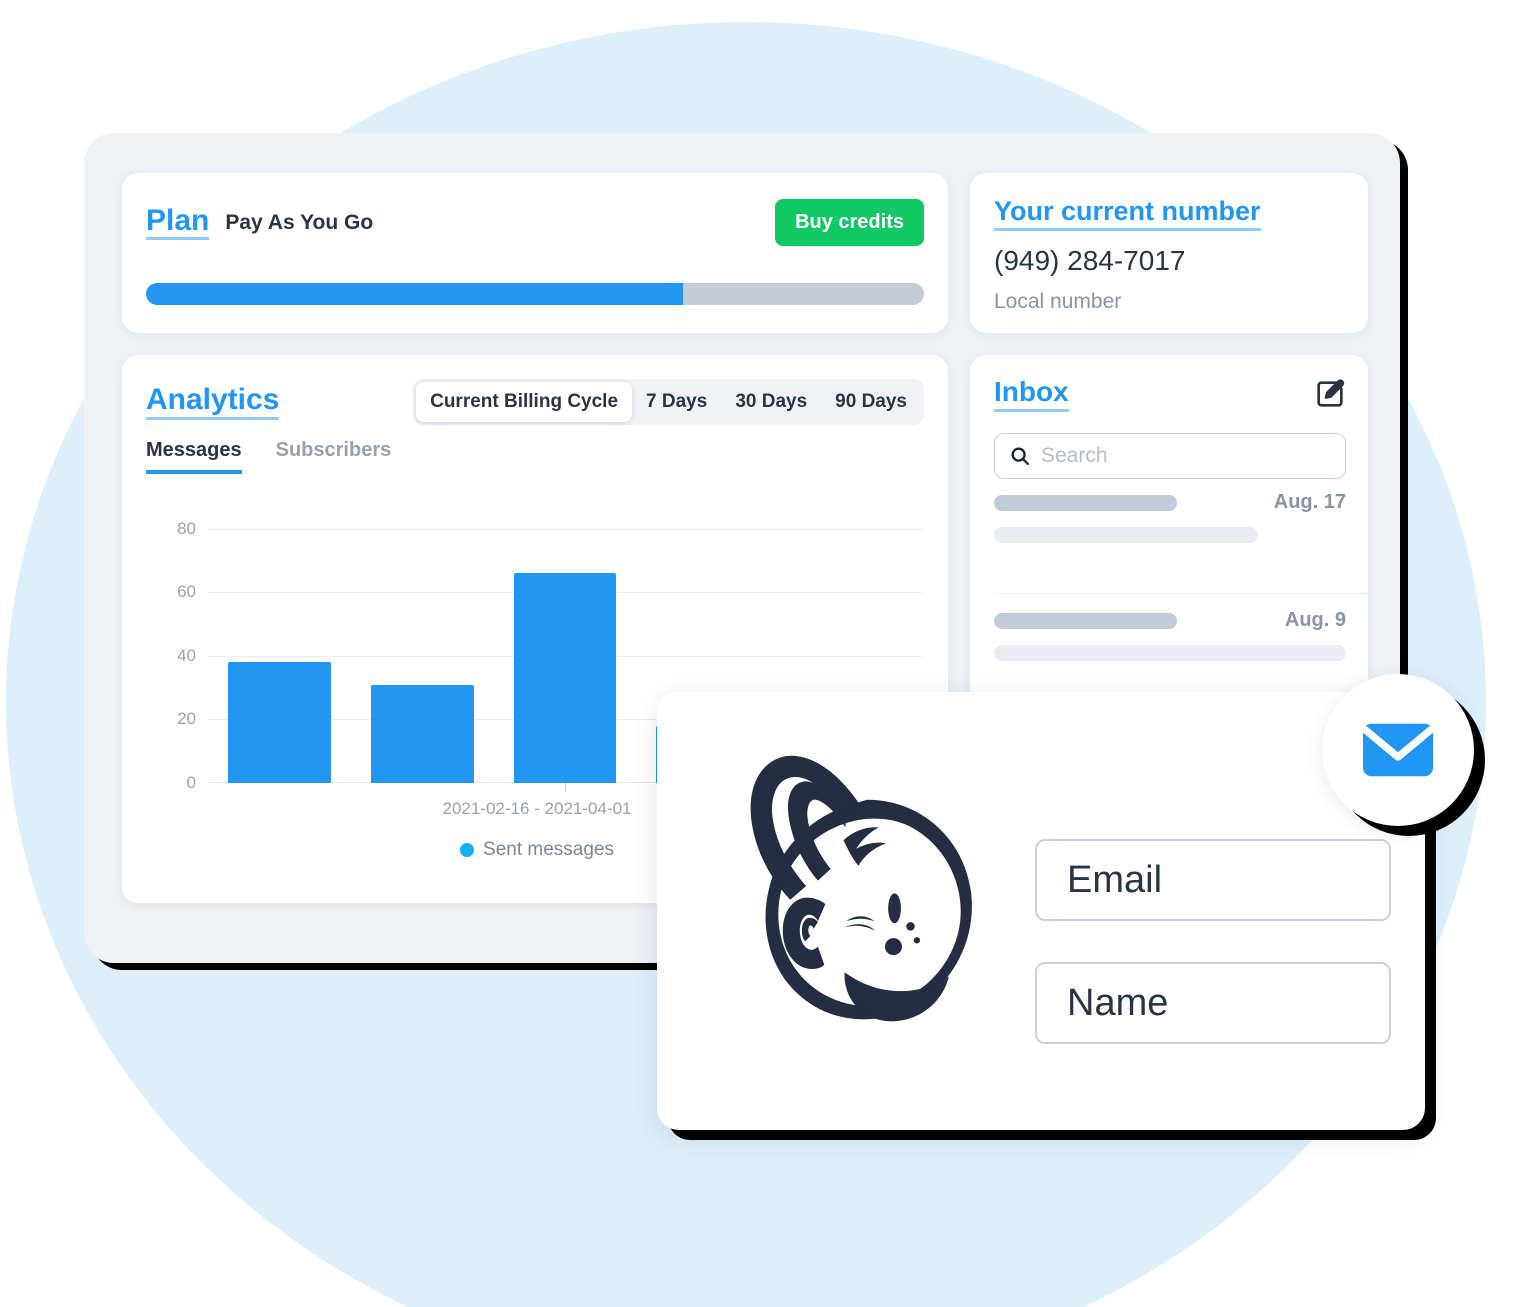 Image resolution: width=1530 pixels, height=1307 pixels. Describe the element at coordinates (1090, 260) in the screenshot. I see `current-number-value: (949) 284-7017` at that location.